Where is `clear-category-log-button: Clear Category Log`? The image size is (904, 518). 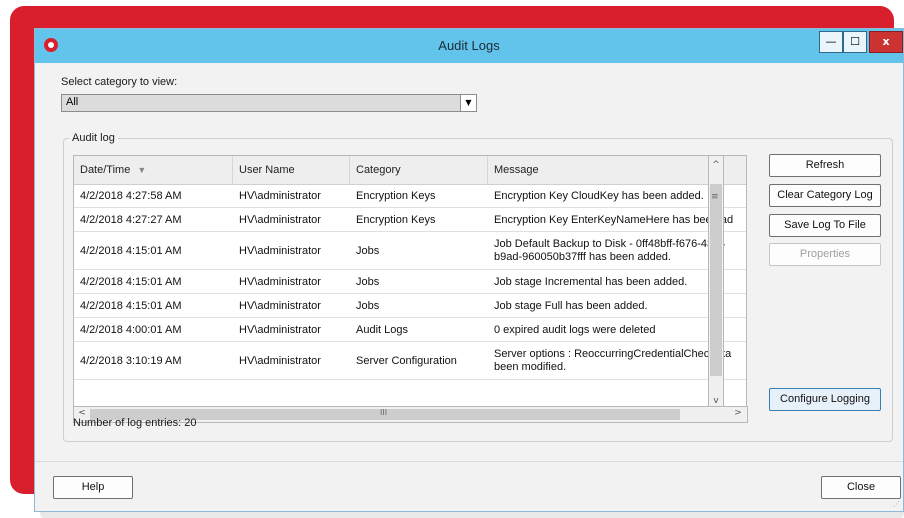 clear-category-log-button: Clear Category Log is located at coordinates (825, 195).